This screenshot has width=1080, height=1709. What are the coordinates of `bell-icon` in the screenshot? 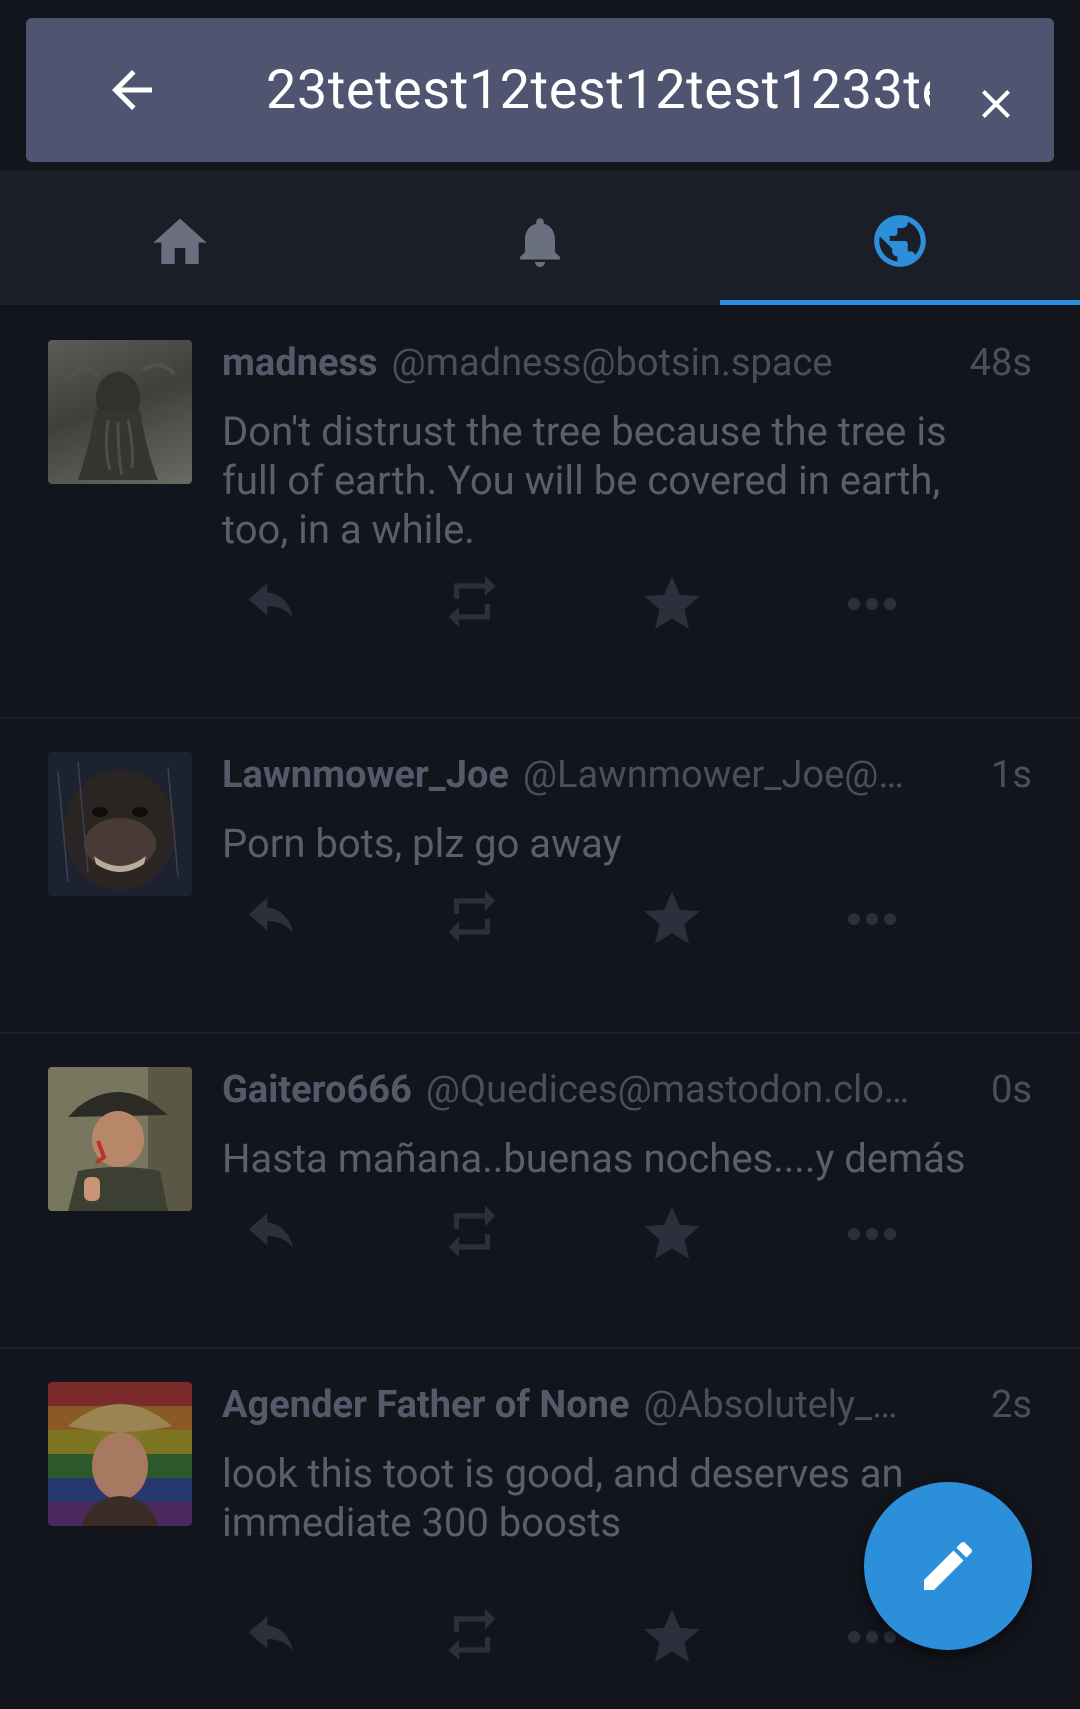 It's located at (540, 242).